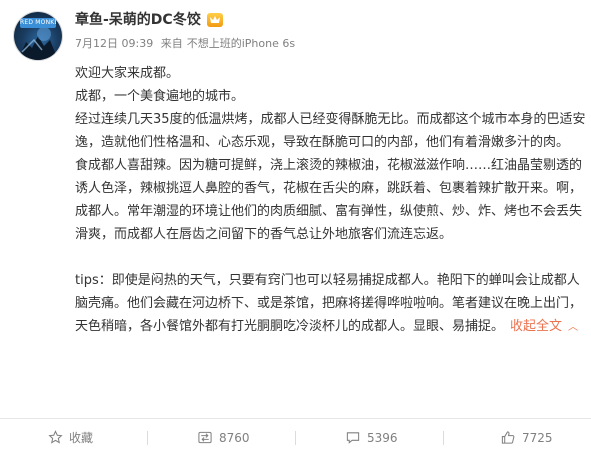 Image resolution: width=591 pixels, height=456 pixels. What do you see at coordinates (241, 43) in the screenshot?
I see `post-source: 不想上班的iPhone 6s` at bounding box center [241, 43].